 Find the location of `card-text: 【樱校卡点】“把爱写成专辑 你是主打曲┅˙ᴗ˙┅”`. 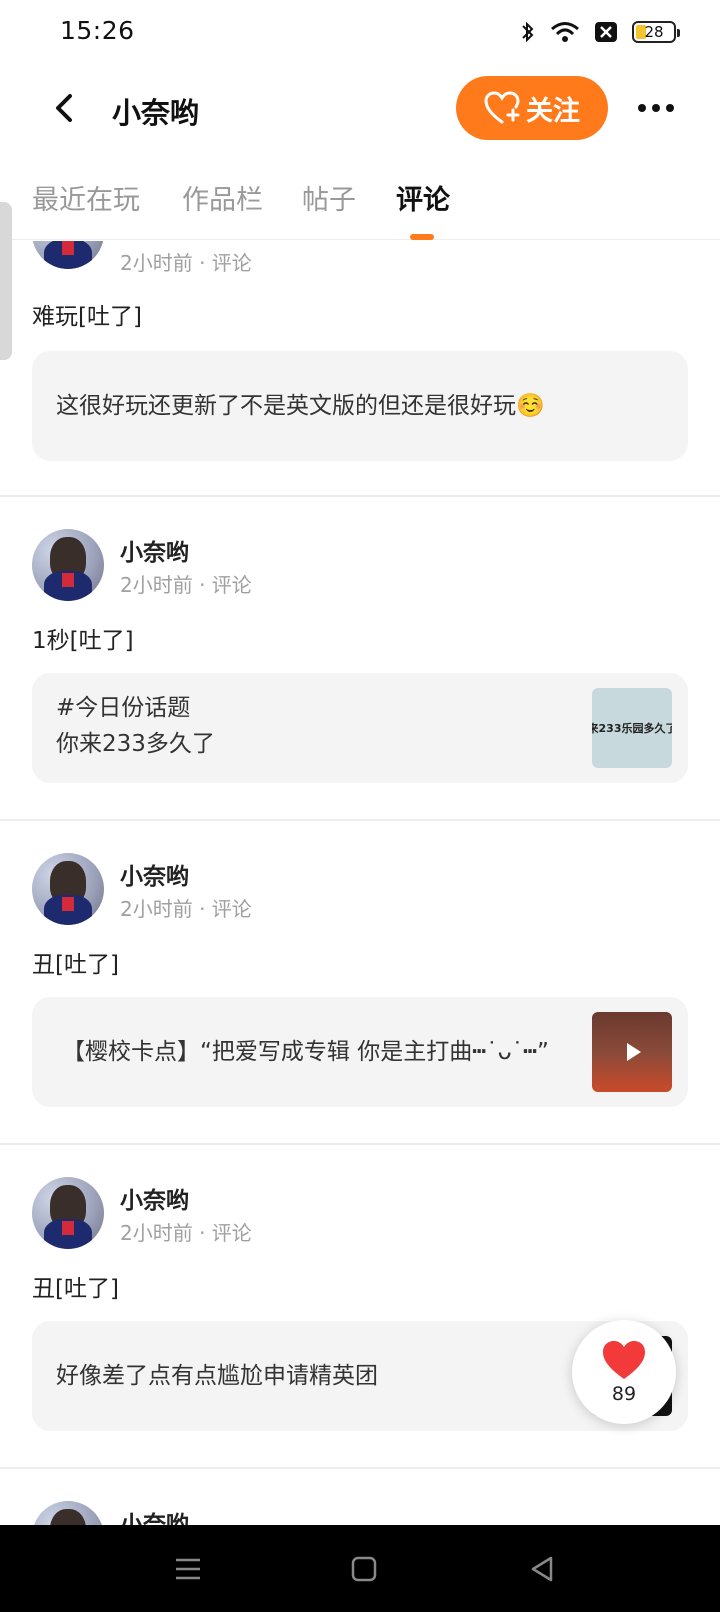

card-text: 【樱校卡点】“把爱写成专辑 你是主打曲┅˙ᴗ˙┅” is located at coordinates (305, 1052).